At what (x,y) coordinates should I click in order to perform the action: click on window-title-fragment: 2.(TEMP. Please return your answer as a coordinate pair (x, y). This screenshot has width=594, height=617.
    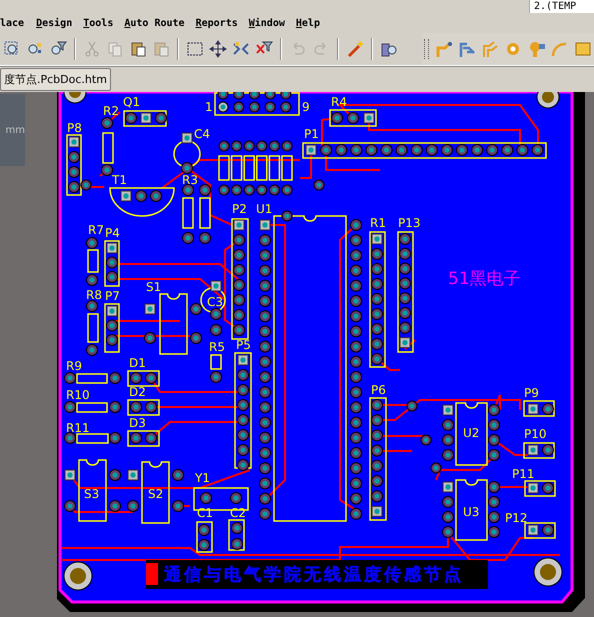
    Looking at the image, I should click on (561, 6).